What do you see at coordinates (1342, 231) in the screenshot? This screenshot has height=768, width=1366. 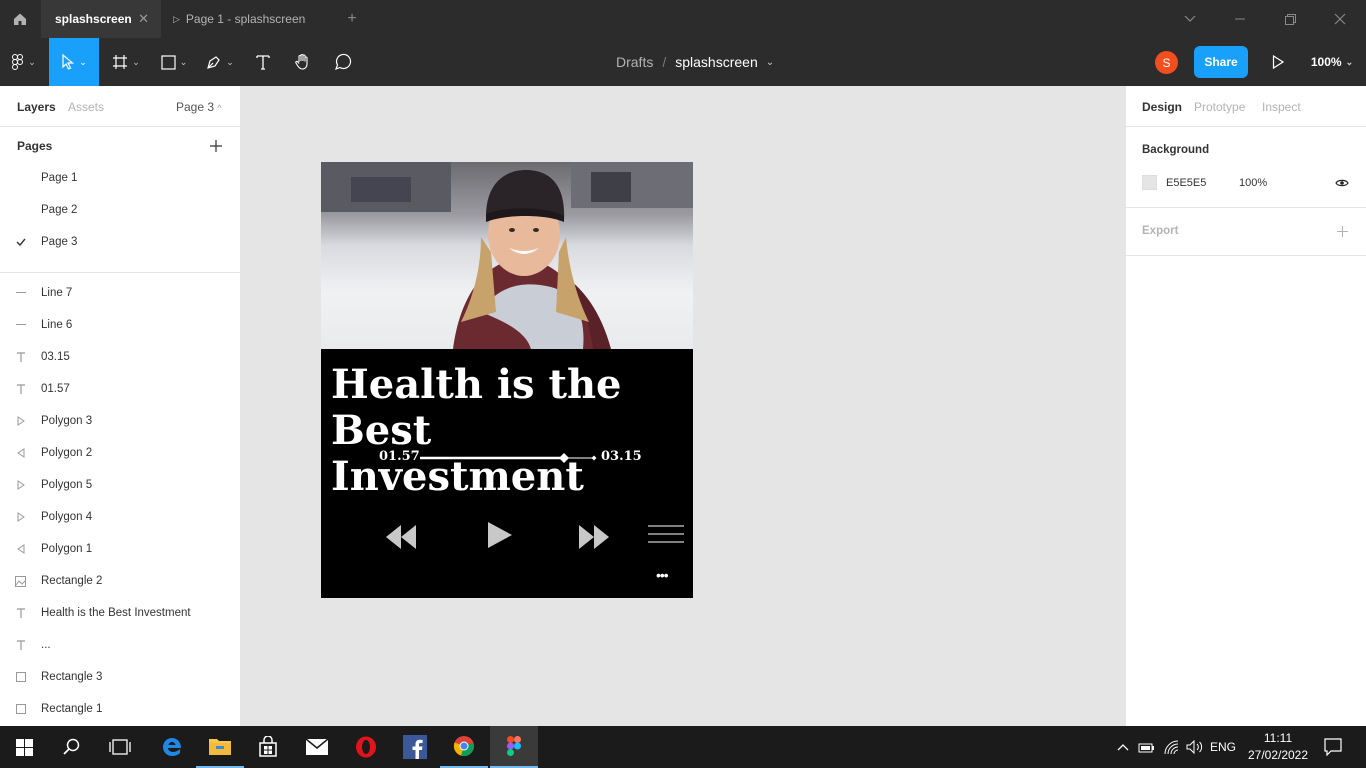 I see `add-export-icon` at bounding box center [1342, 231].